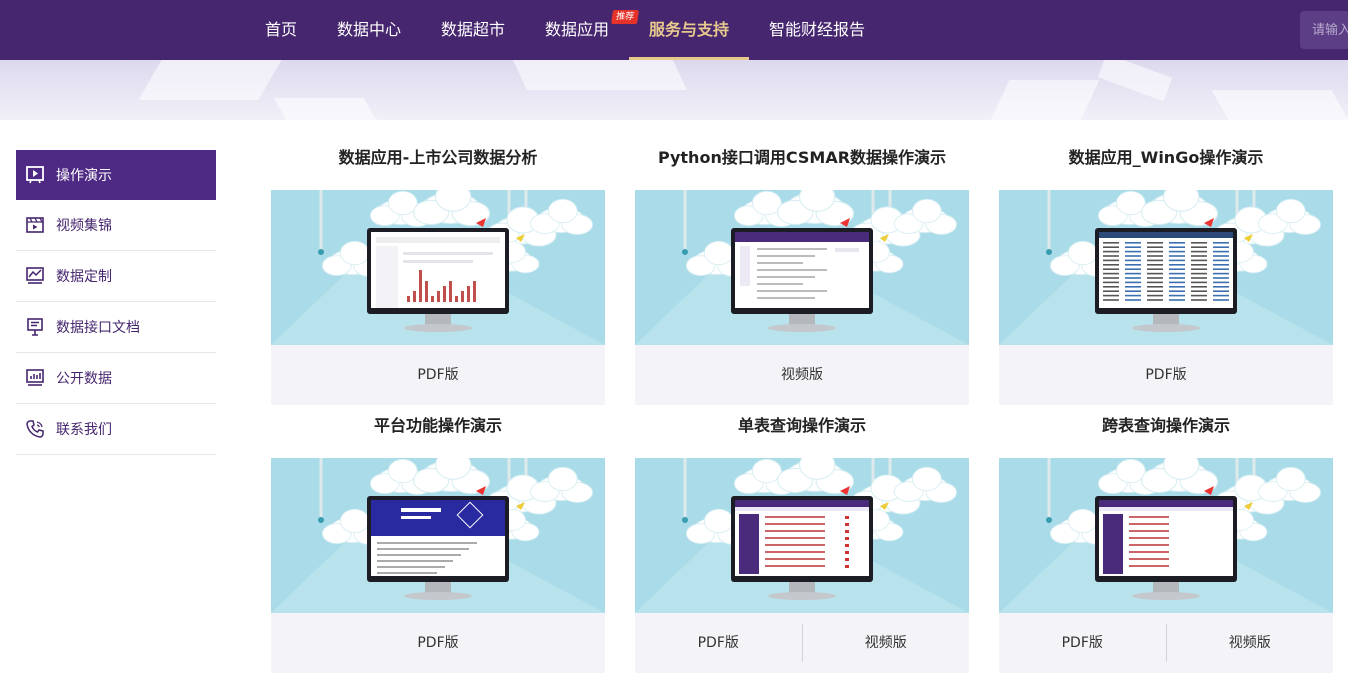 Image resolution: width=1348 pixels, height=680 pixels. I want to click on sidebar-item-videos: 视频集锦, so click(116, 225).